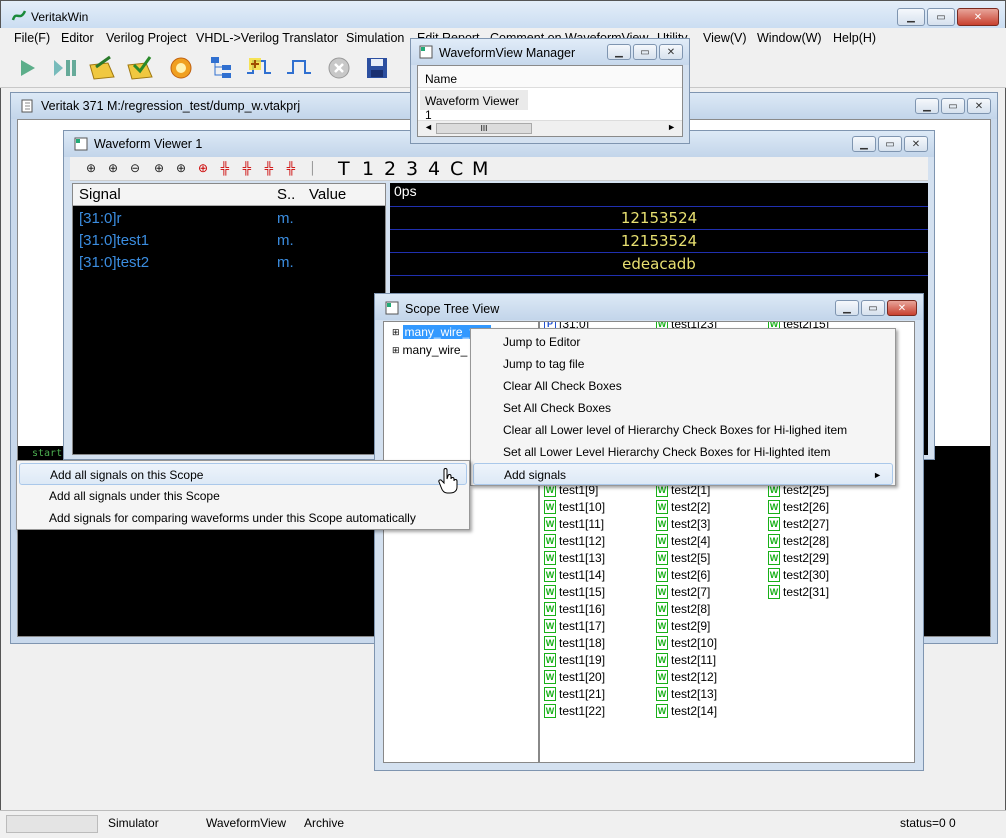 This screenshot has width=1006, height=838. I want to click on value-column-header: Value, so click(327, 194).